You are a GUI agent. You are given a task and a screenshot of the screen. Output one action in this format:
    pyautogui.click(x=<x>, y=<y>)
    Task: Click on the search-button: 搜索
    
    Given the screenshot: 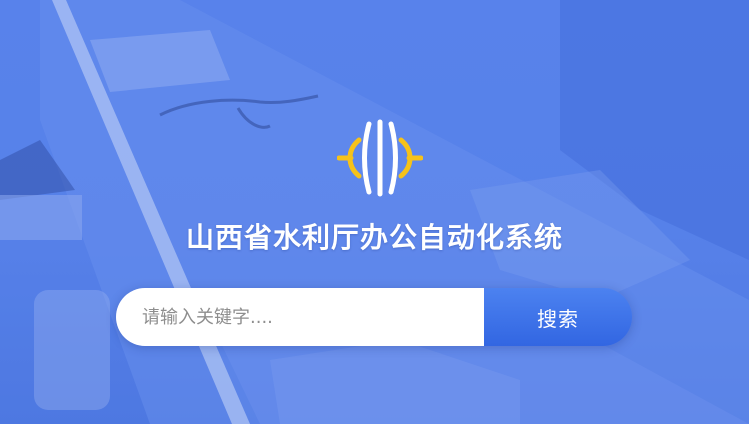 What is the action you would take?
    pyautogui.click(x=558, y=317)
    